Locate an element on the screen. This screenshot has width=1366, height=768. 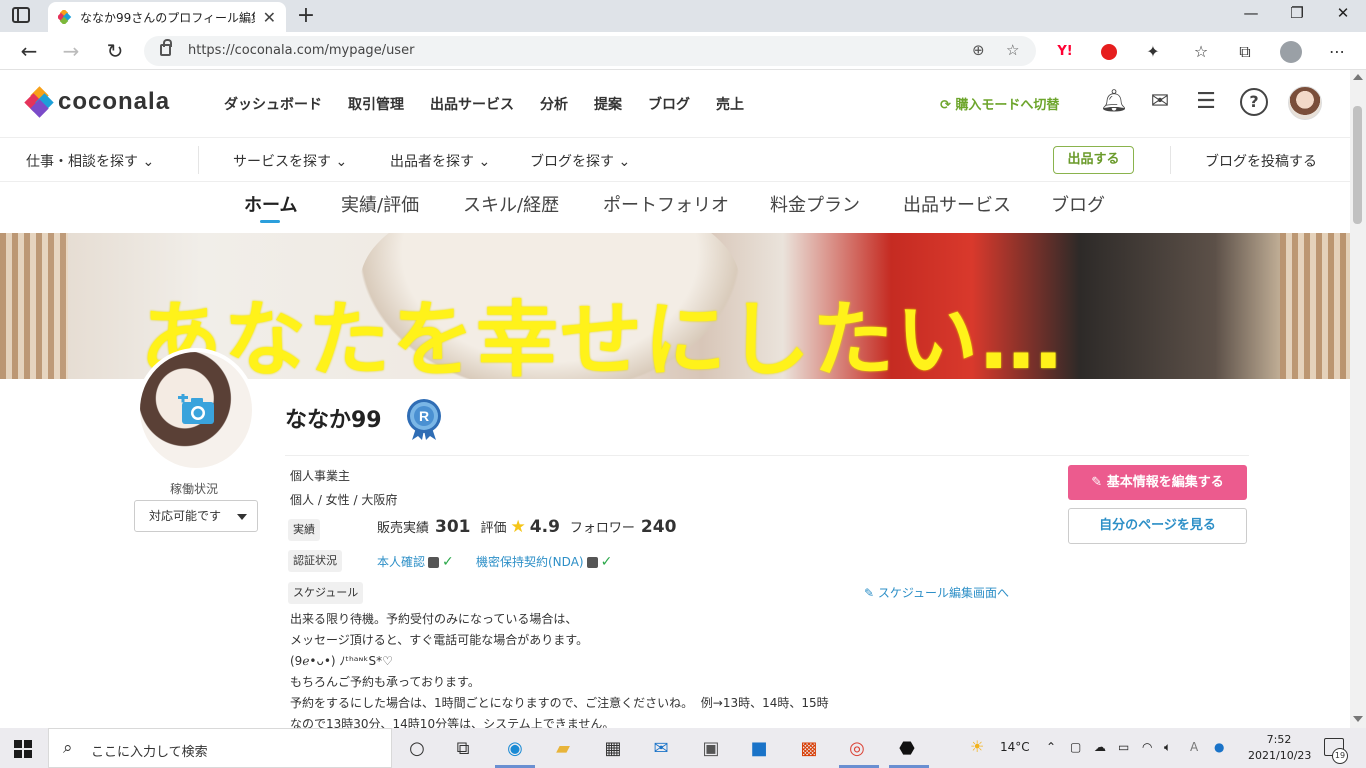
tab-skills: スキル/経歴 is located at coordinates (511, 204).